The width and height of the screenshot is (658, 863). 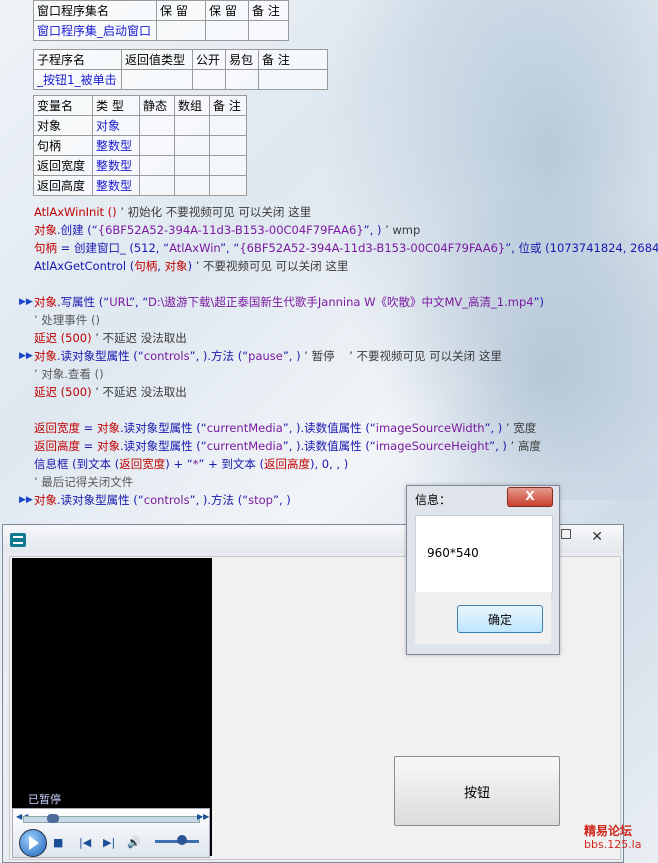 I want to click on table-row: 返回宽度 整数型, so click(x=140, y=165).